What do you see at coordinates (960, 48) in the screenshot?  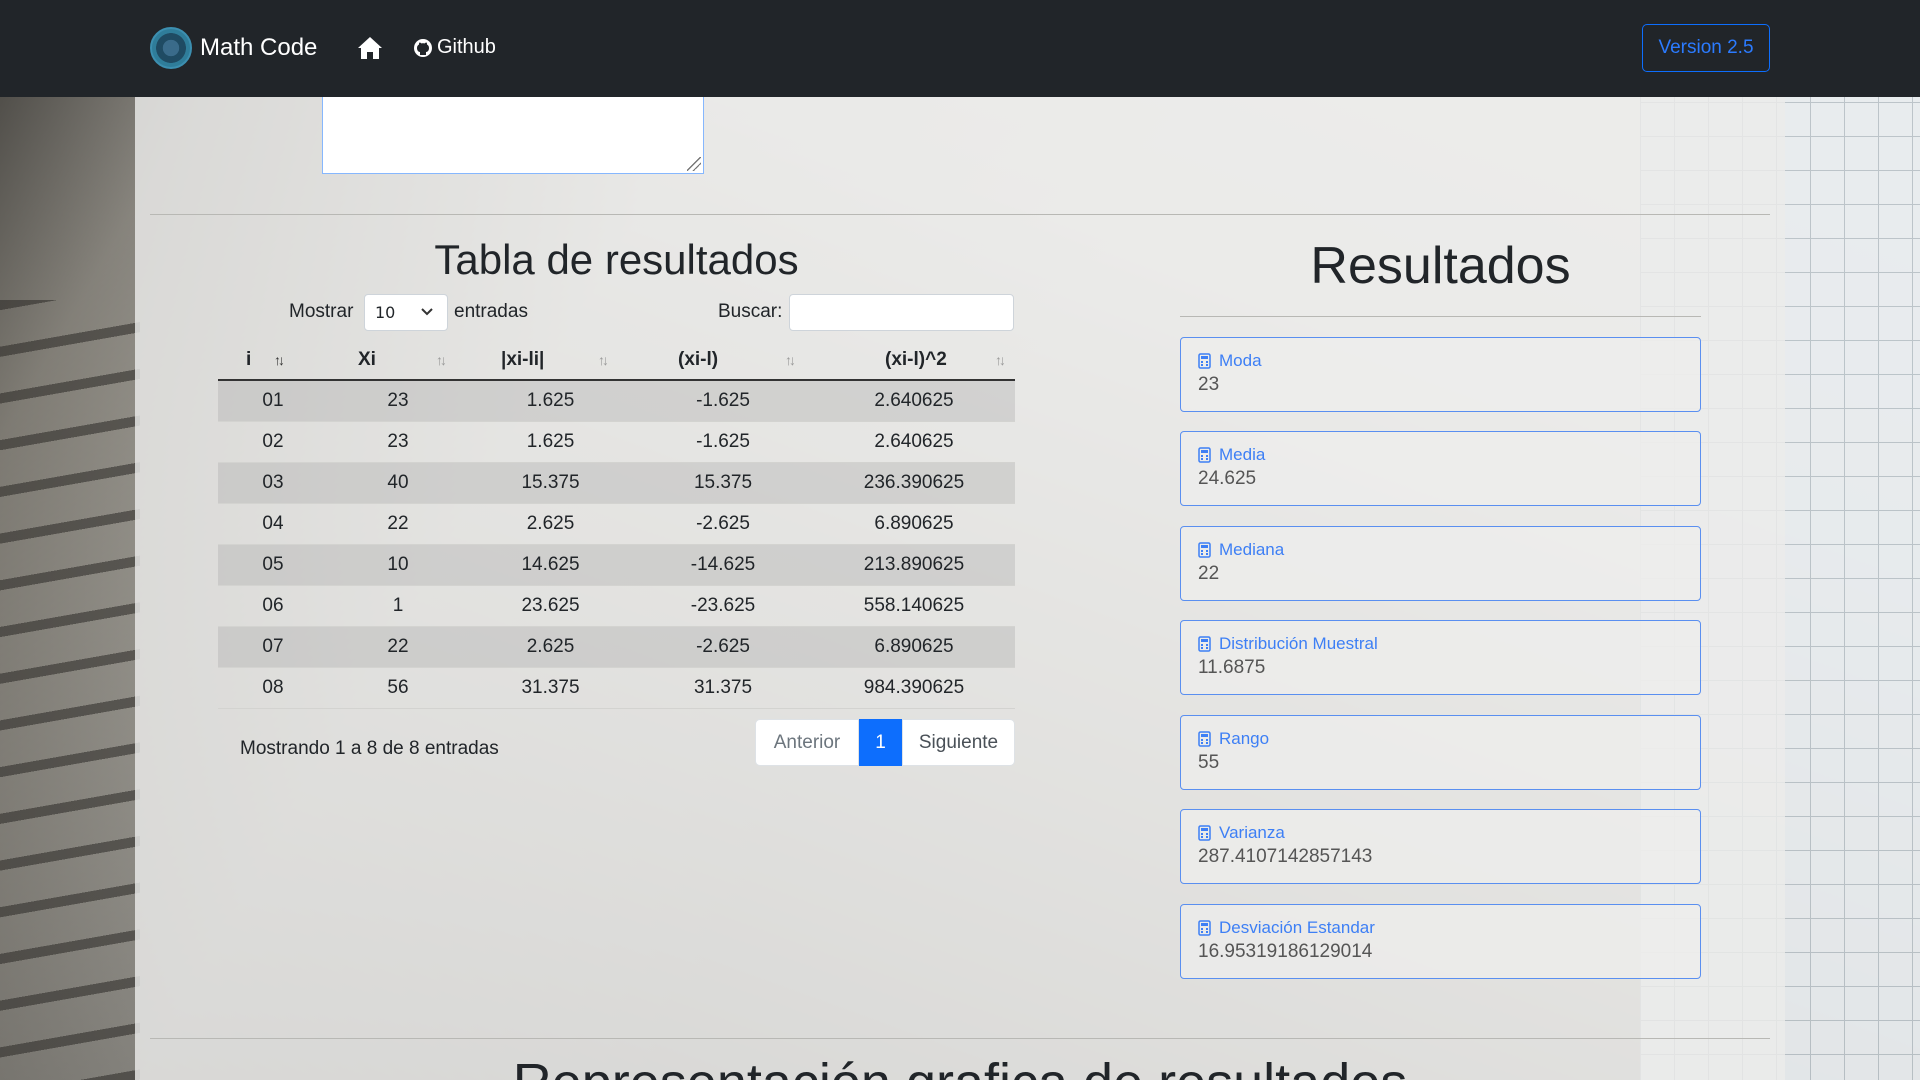 I see `navbar: Math Code Github Version 2.5` at bounding box center [960, 48].